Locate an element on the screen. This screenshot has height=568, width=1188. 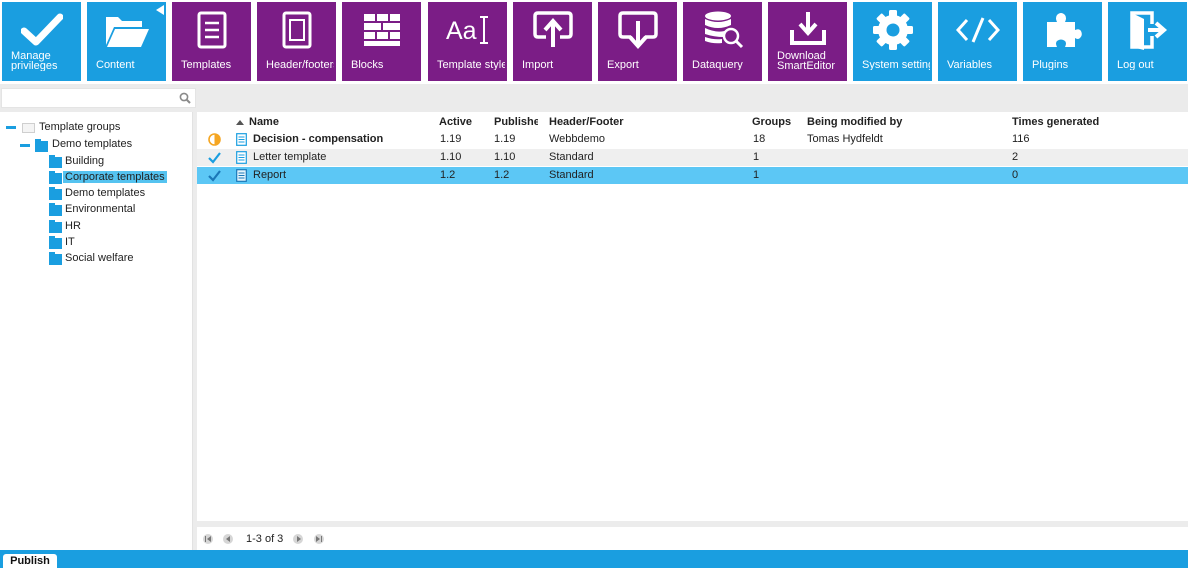
column-header-name: Name is located at coordinates (339, 122).